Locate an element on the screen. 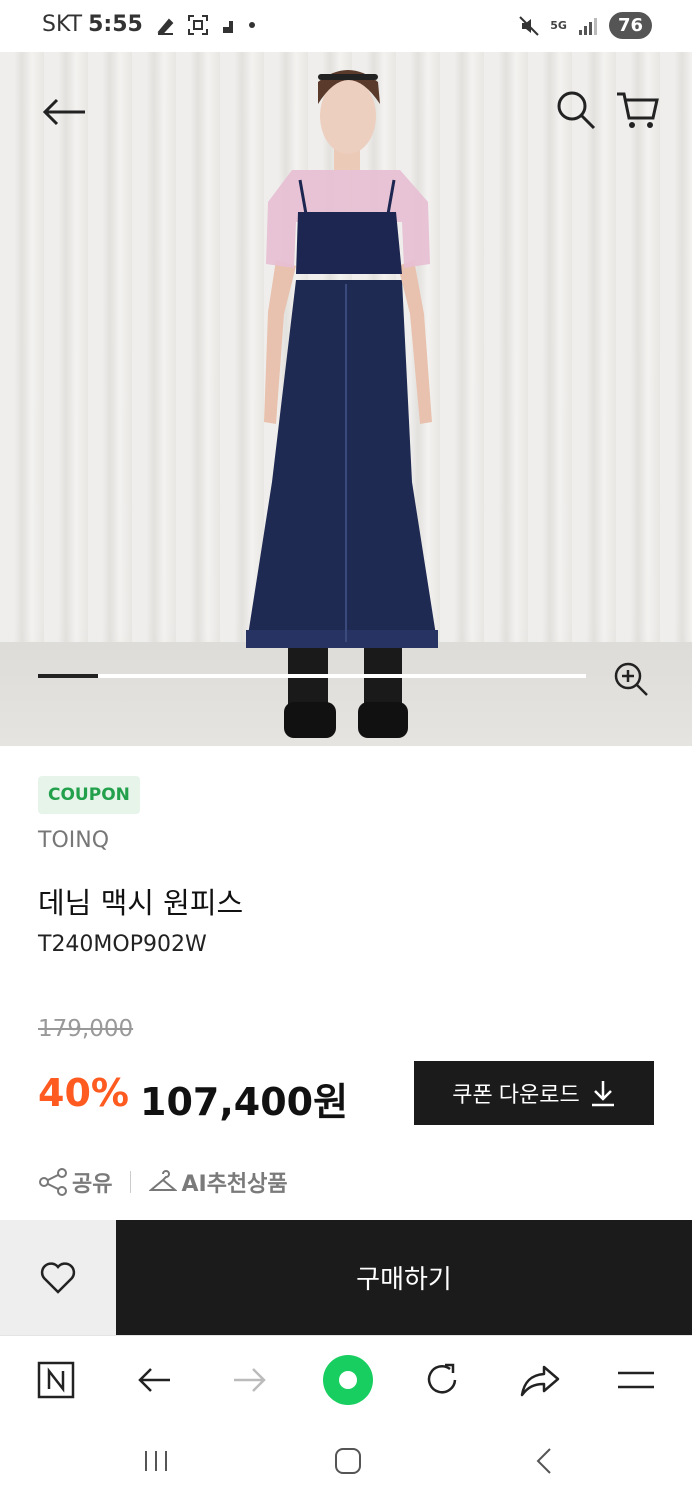 The width and height of the screenshot is (692, 1500). more-notifications-dot-icon is located at coordinates (251, 24).